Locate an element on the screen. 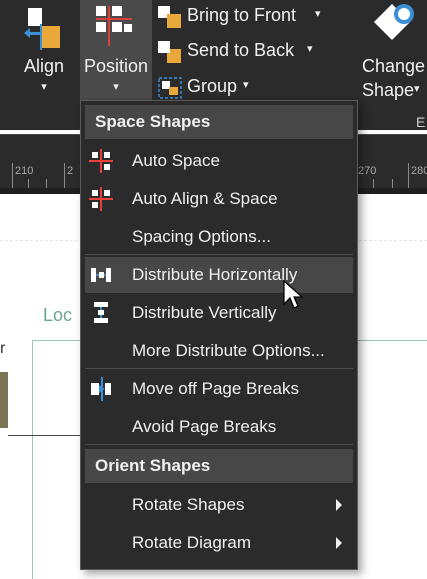 Image resolution: width=427 pixels, height=579 pixels. menu-item-label: Rotate Shapes is located at coordinates (188, 504).